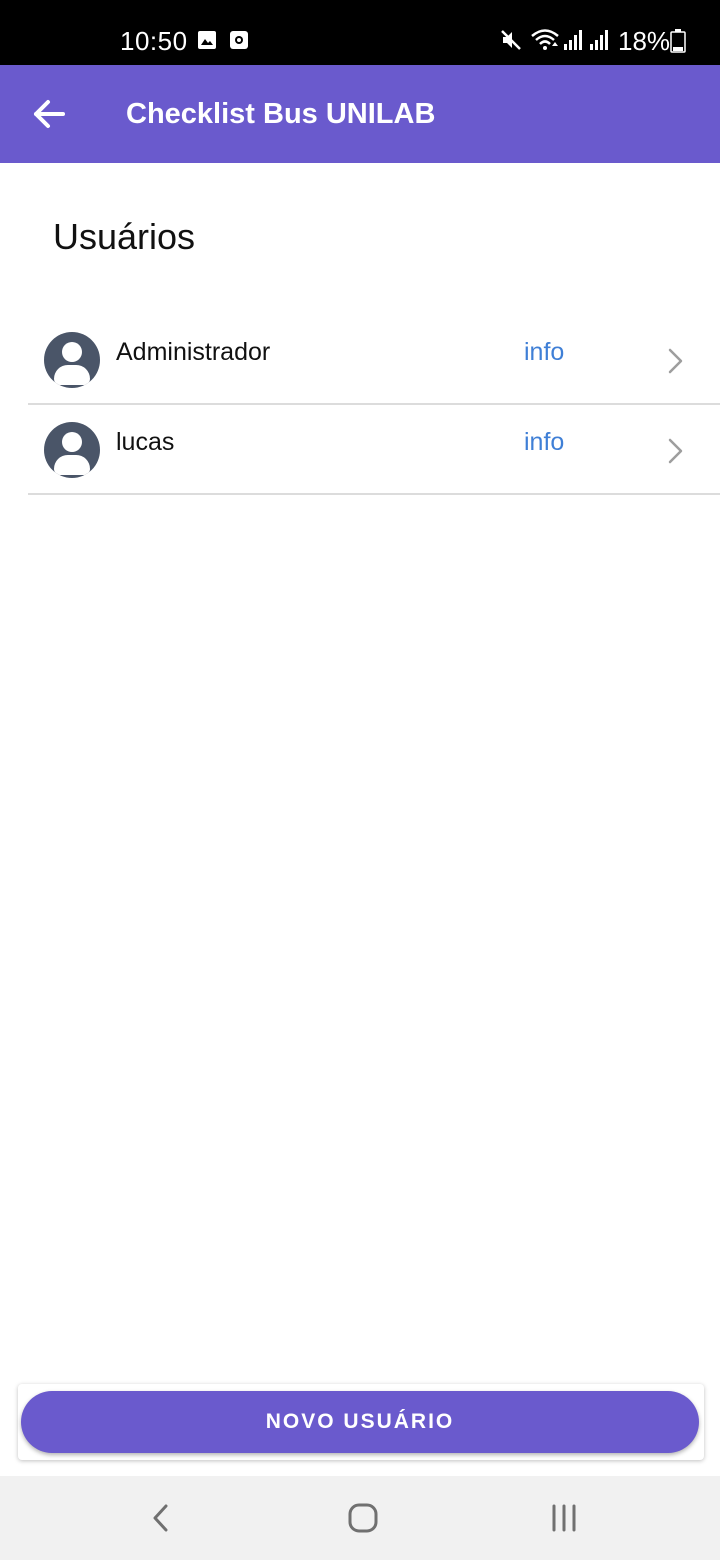  What do you see at coordinates (281, 114) in the screenshot?
I see `app-title: Checklist Bus UNILAB` at bounding box center [281, 114].